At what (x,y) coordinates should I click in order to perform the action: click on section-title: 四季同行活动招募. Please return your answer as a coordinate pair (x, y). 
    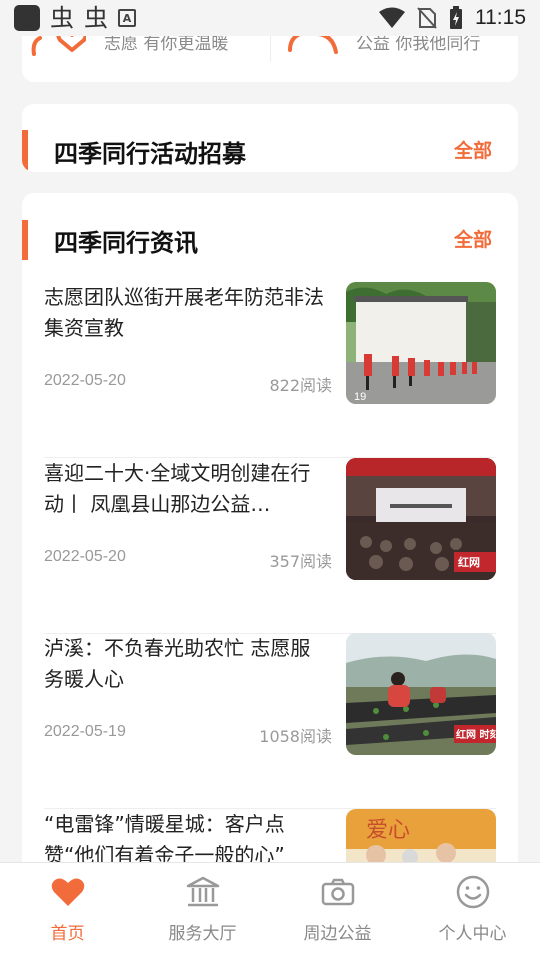
    Looking at the image, I should click on (150, 154).